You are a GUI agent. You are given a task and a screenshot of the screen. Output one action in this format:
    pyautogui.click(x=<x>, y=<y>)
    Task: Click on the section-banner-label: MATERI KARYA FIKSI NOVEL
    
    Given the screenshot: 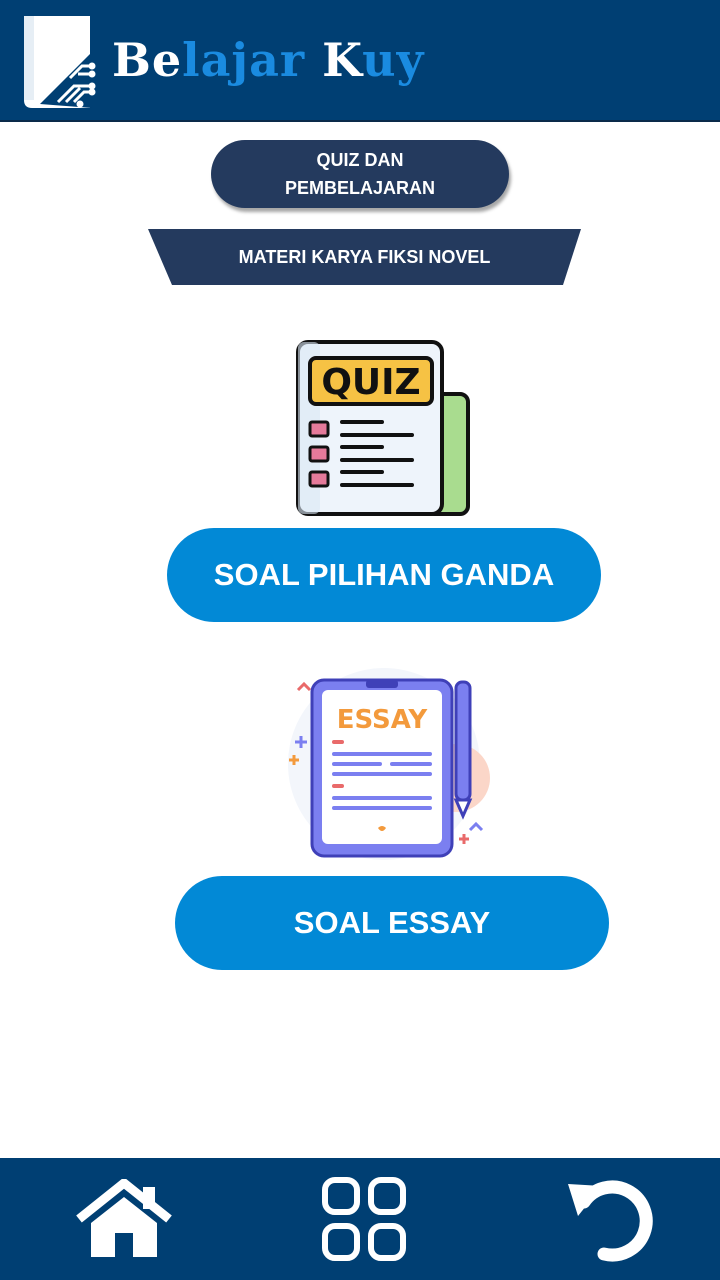 What is the action you would take?
    pyautogui.click(x=364, y=256)
    